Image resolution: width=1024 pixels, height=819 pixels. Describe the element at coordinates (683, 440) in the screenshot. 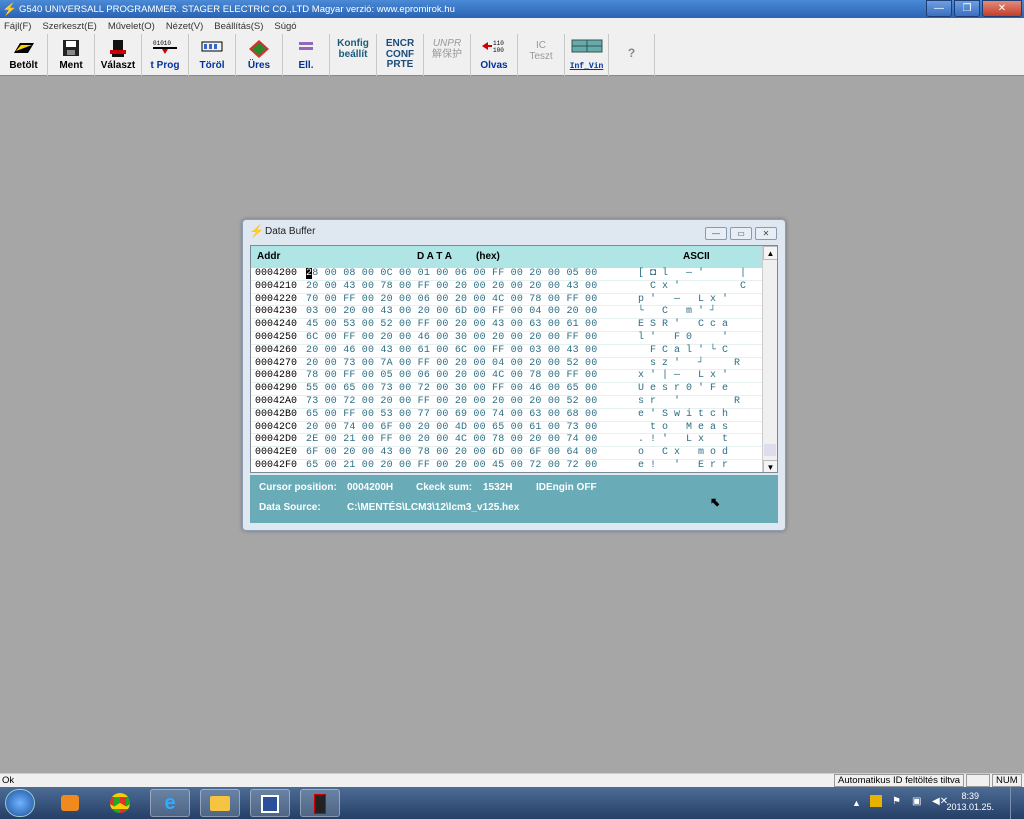

I see `row-ascii: . ! ' L x t` at that location.